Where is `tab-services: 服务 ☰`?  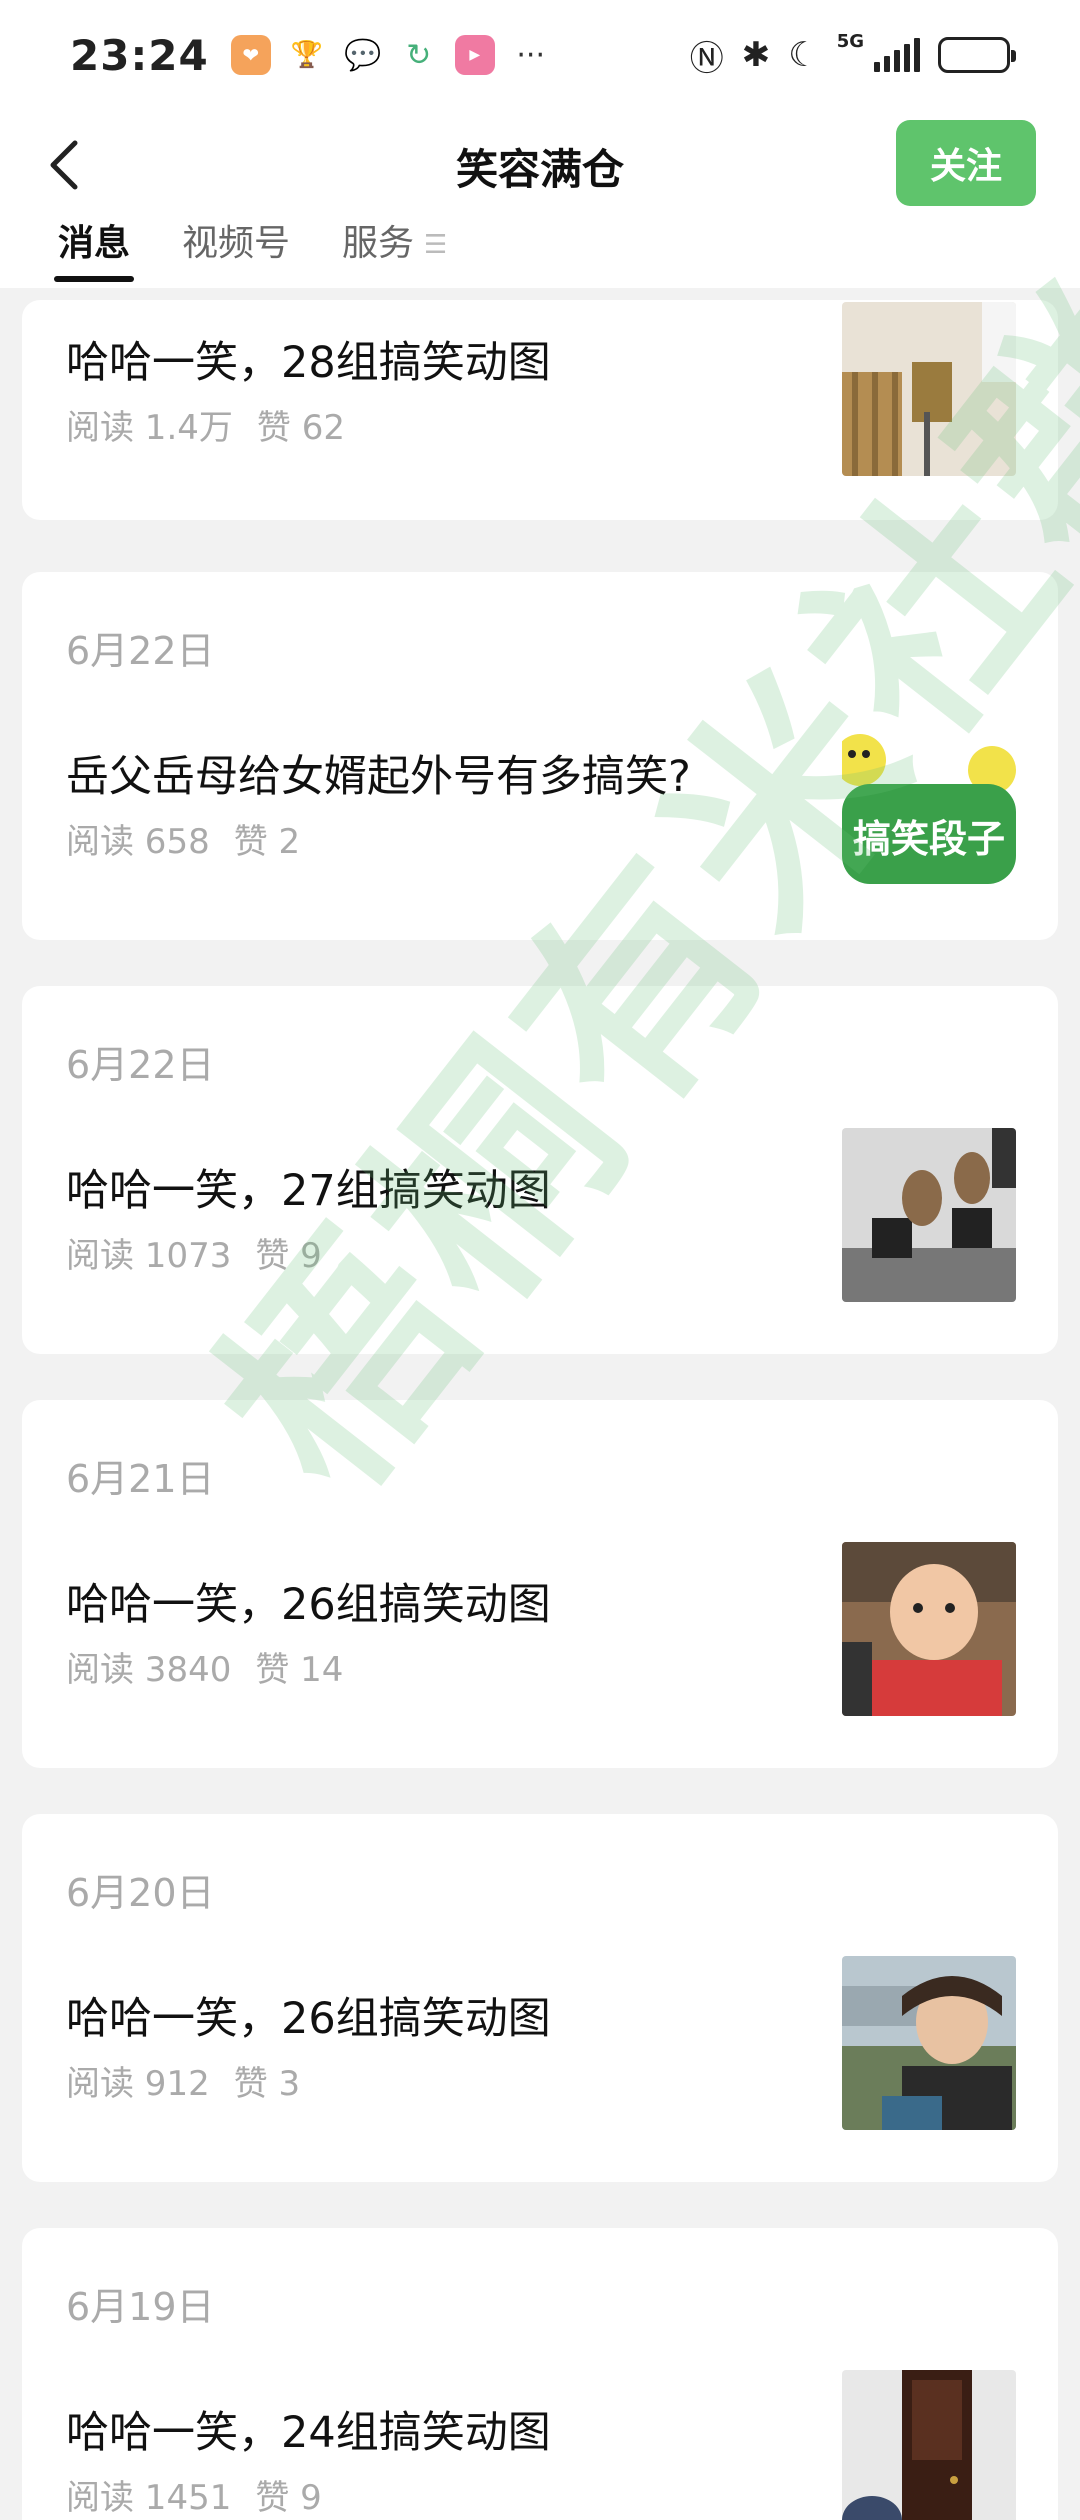 tab-services: 服务 ☰ is located at coordinates (394, 254).